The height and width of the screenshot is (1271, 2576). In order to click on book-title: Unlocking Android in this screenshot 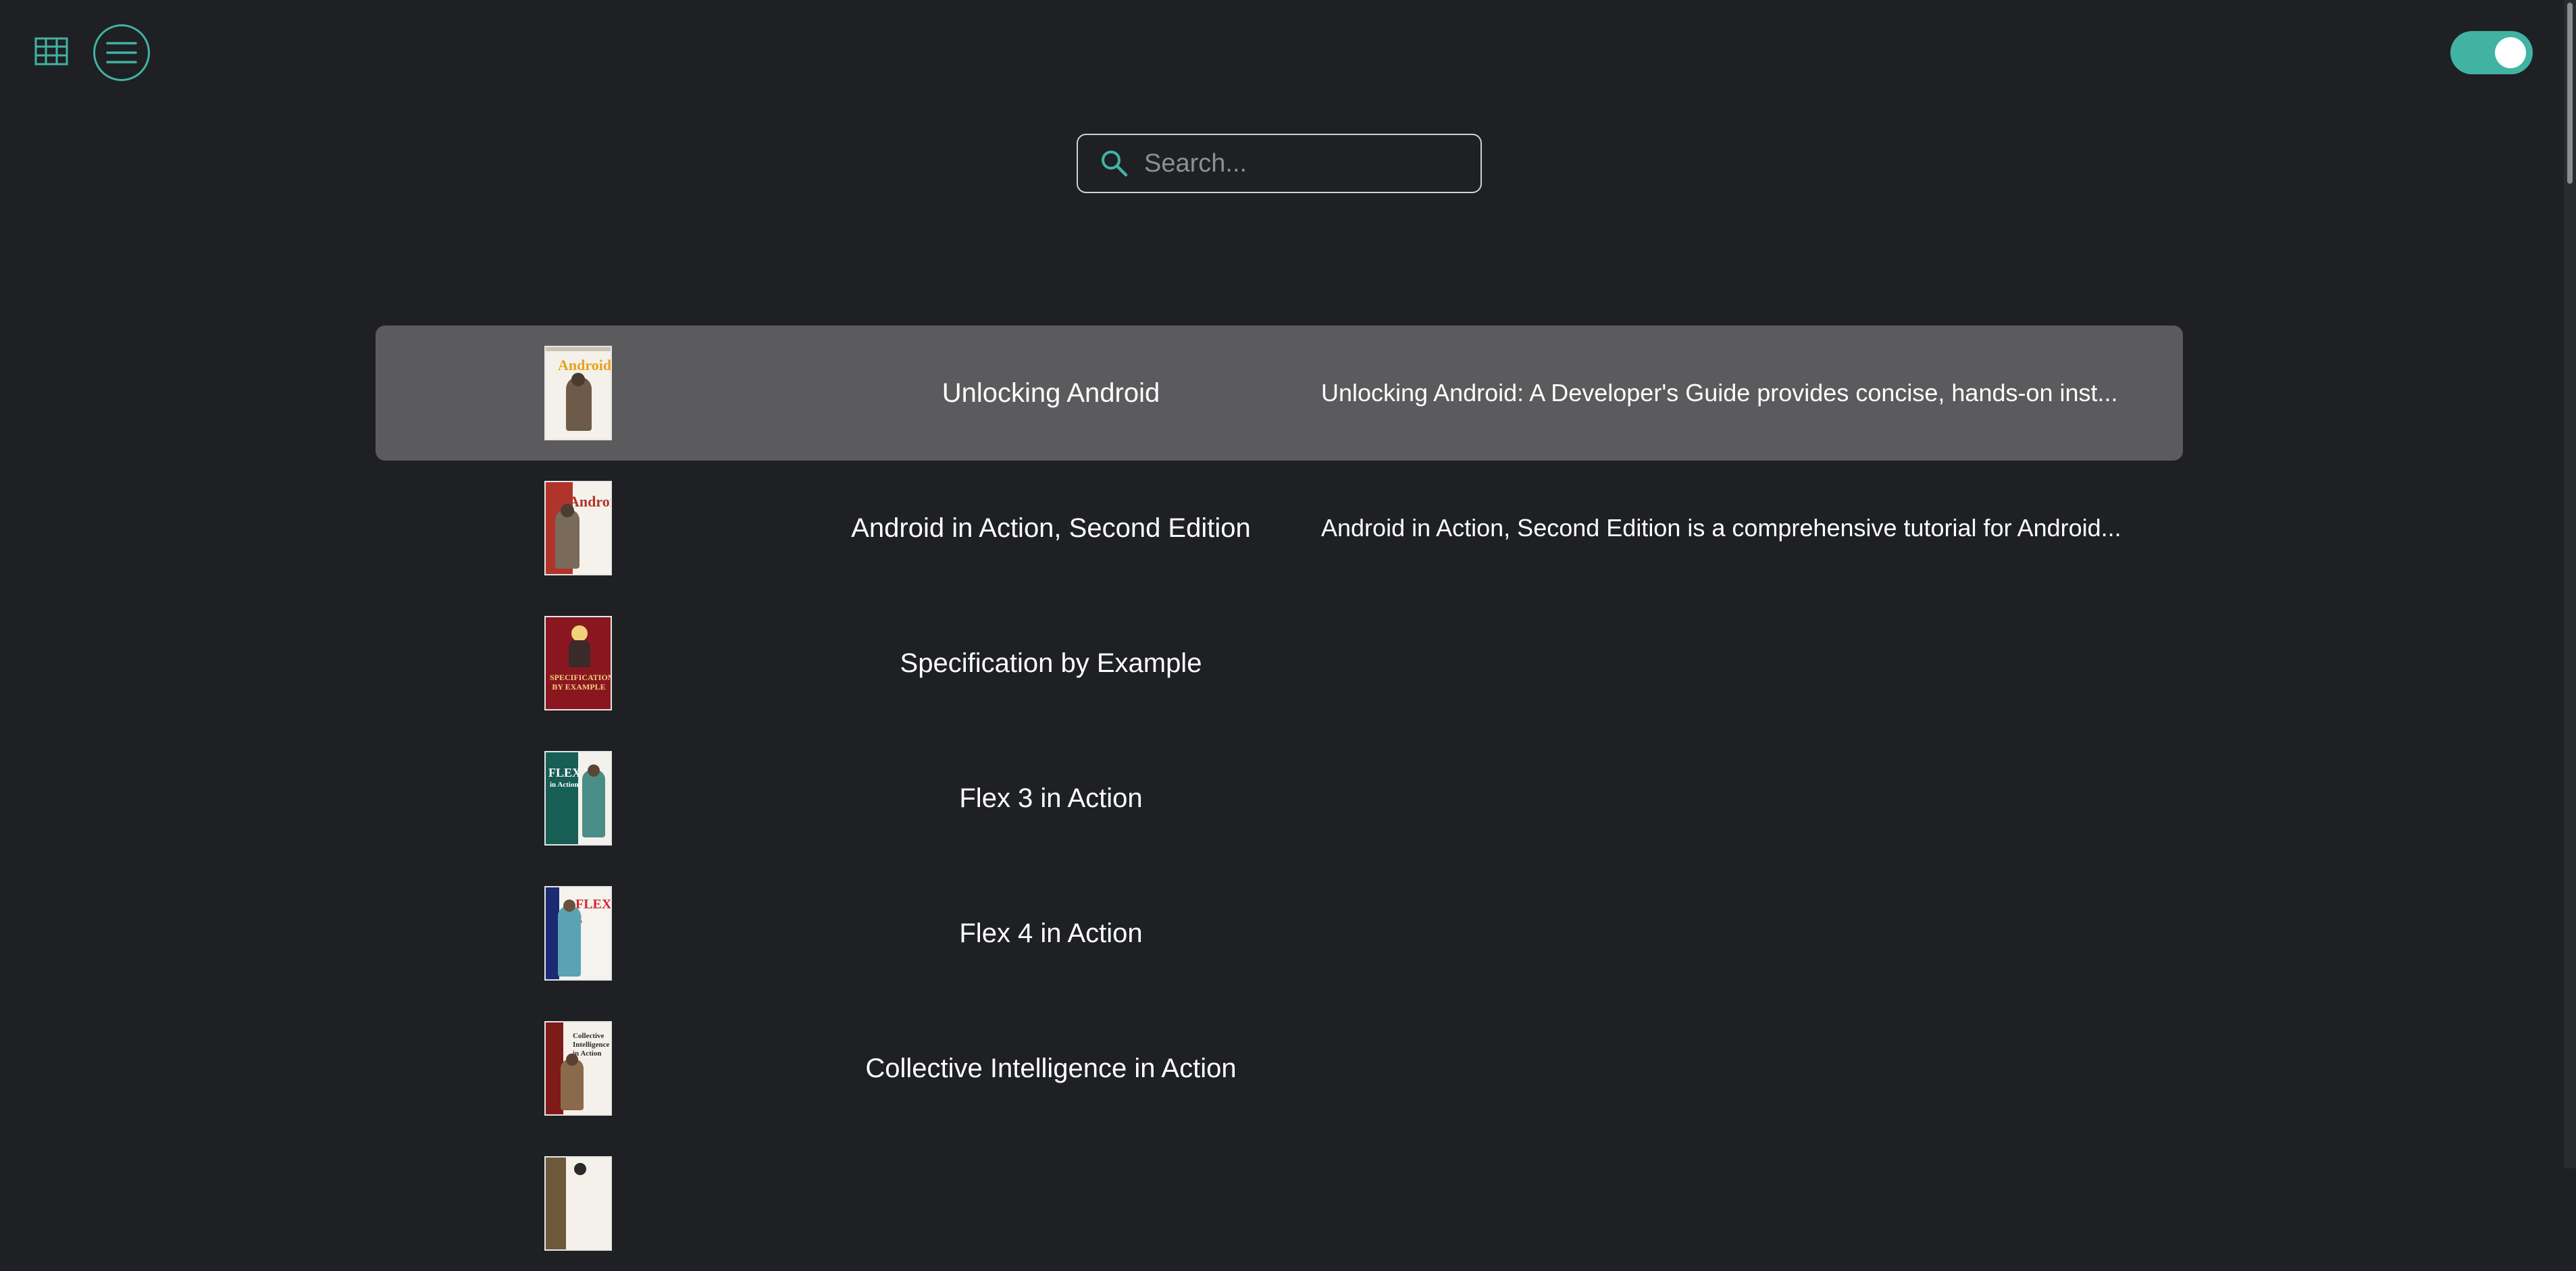, I will do `click(1051, 393)`.